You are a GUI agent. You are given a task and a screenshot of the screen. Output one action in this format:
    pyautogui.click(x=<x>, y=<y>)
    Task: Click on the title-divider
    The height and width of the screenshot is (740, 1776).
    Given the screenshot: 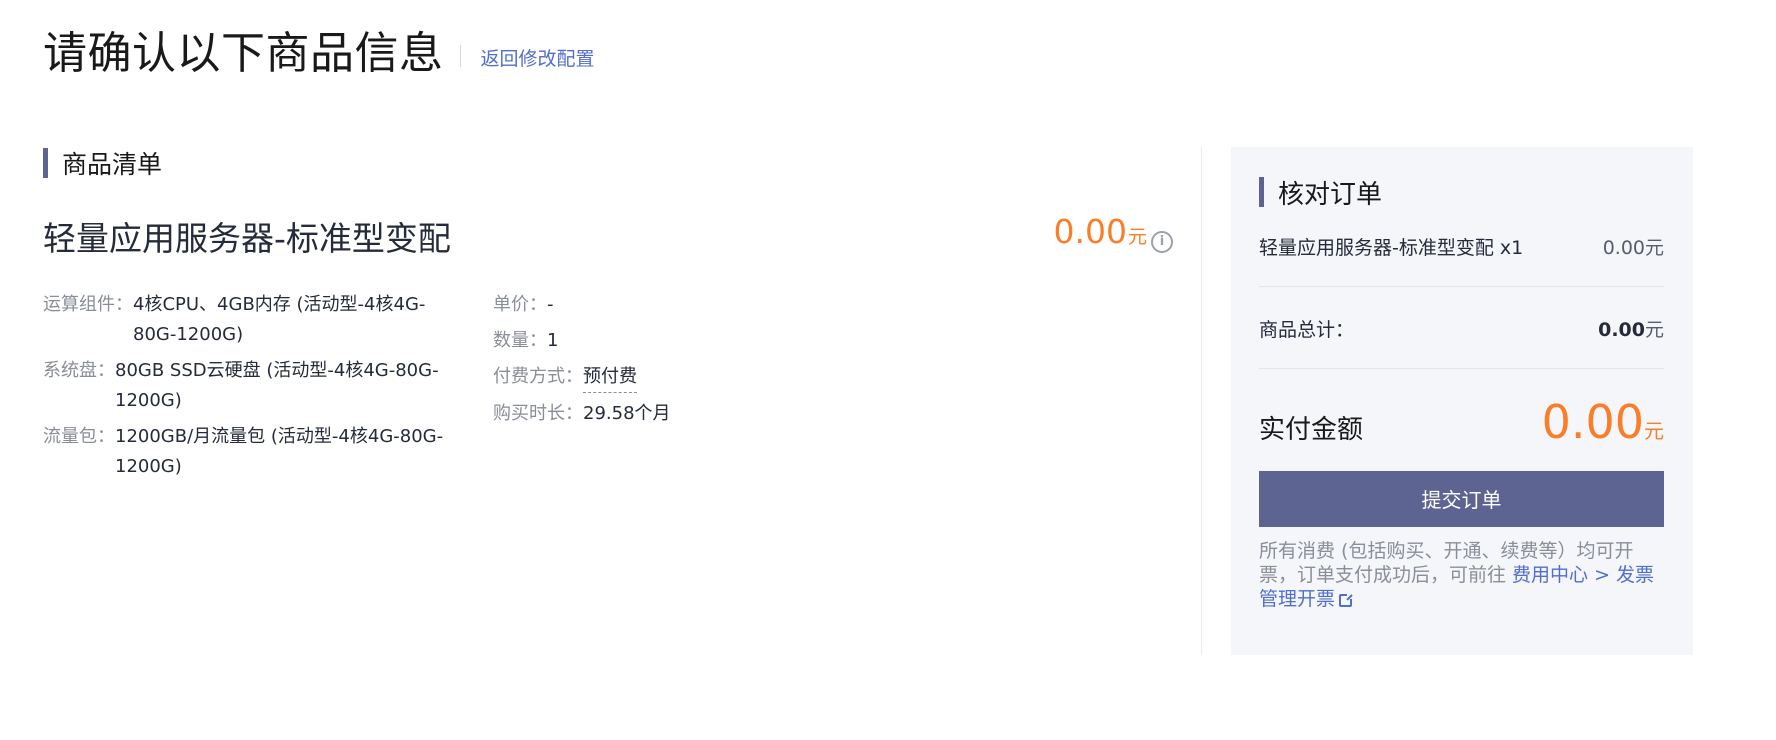 What is the action you would take?
    pyautogui.click(x=460, y=56)
    